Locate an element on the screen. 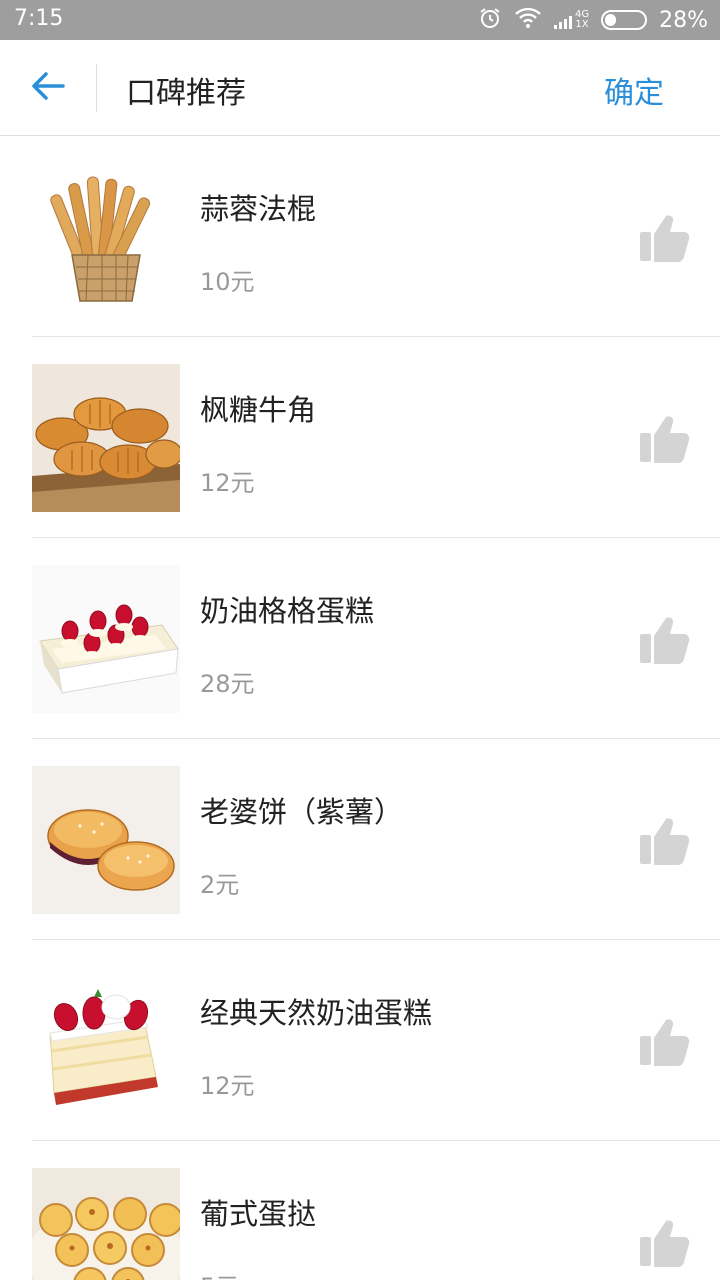 Image resolution: width=720 pixels, height=1280 pixels. battery-level is located at coordinates (611, 20).